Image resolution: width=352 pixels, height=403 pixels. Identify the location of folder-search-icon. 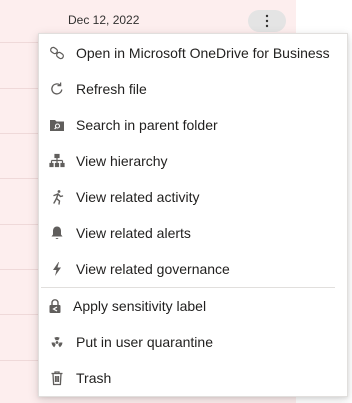
(57, 125).